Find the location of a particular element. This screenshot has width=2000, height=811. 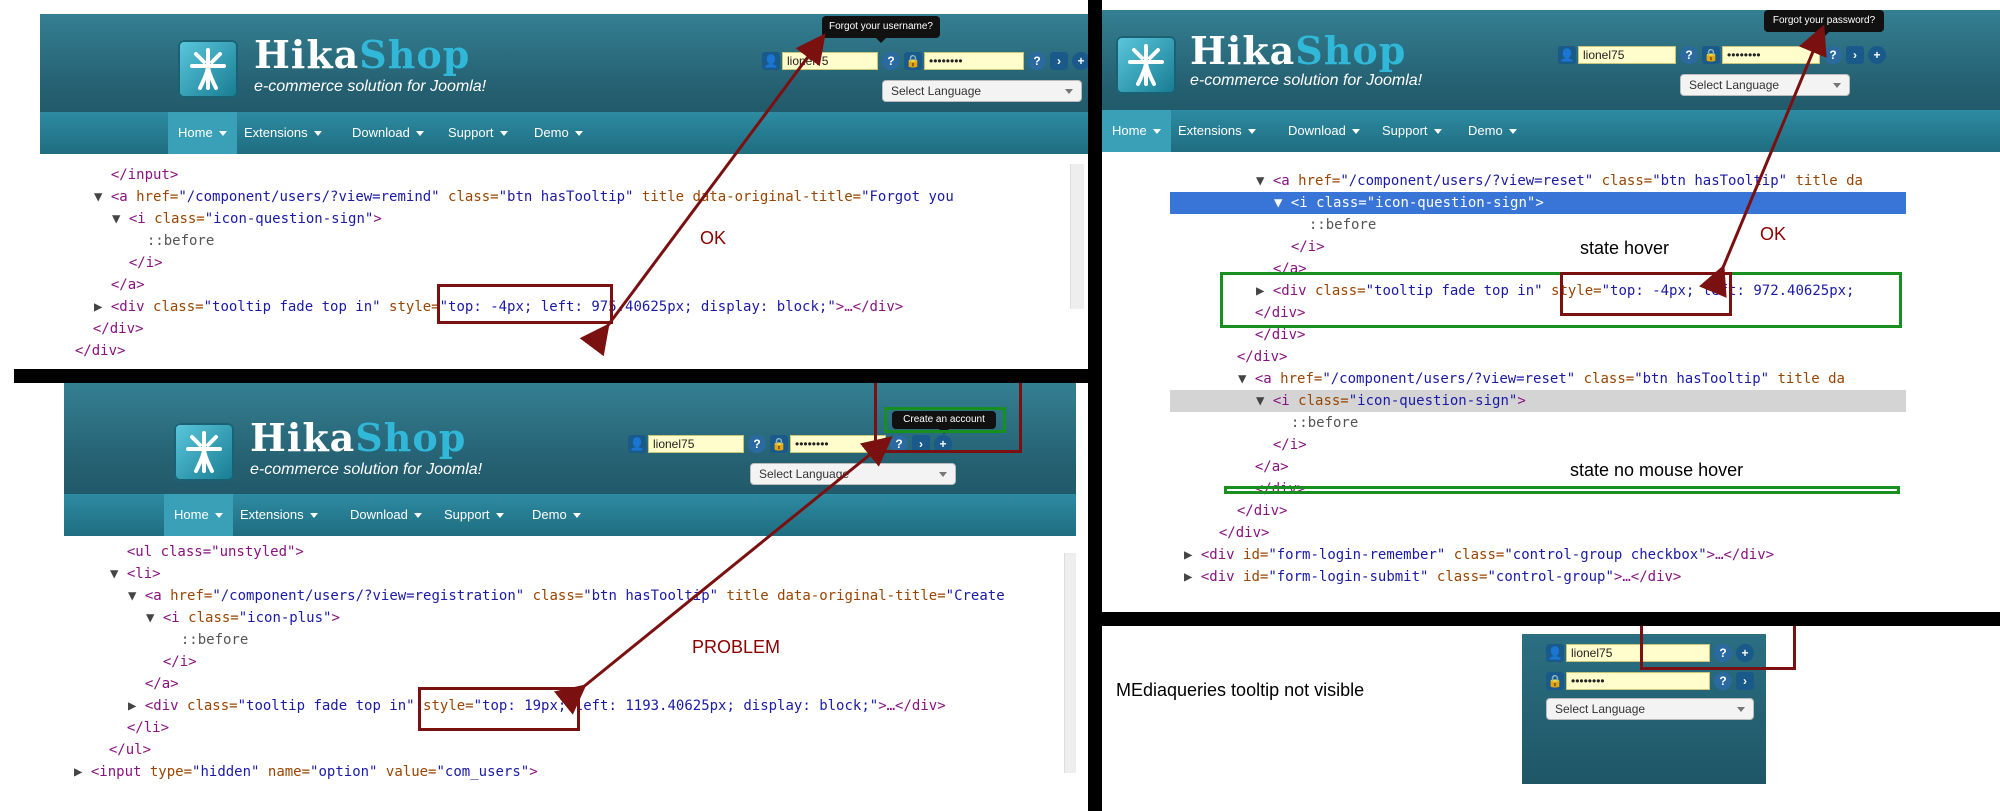

code-token: "Forgot you is located at coordinates (907, 197).